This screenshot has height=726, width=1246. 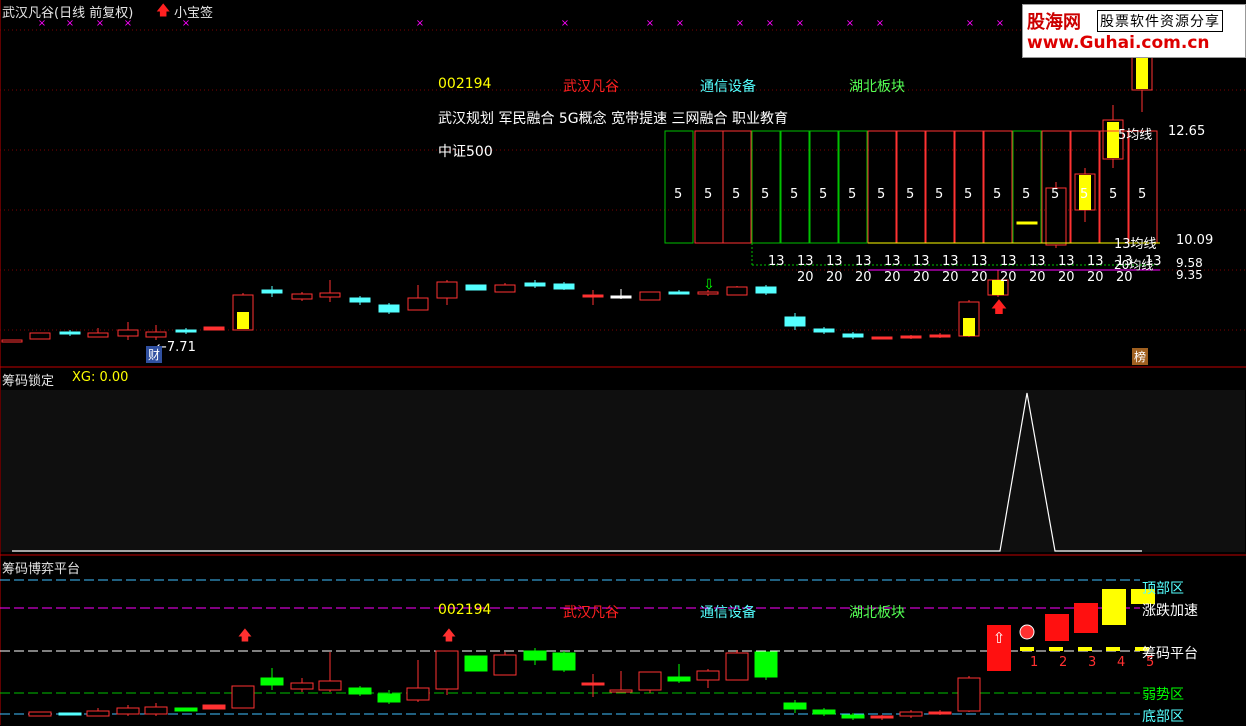 I want to click on zone-top-label: 顶部区, so click(x=1163, y=589).